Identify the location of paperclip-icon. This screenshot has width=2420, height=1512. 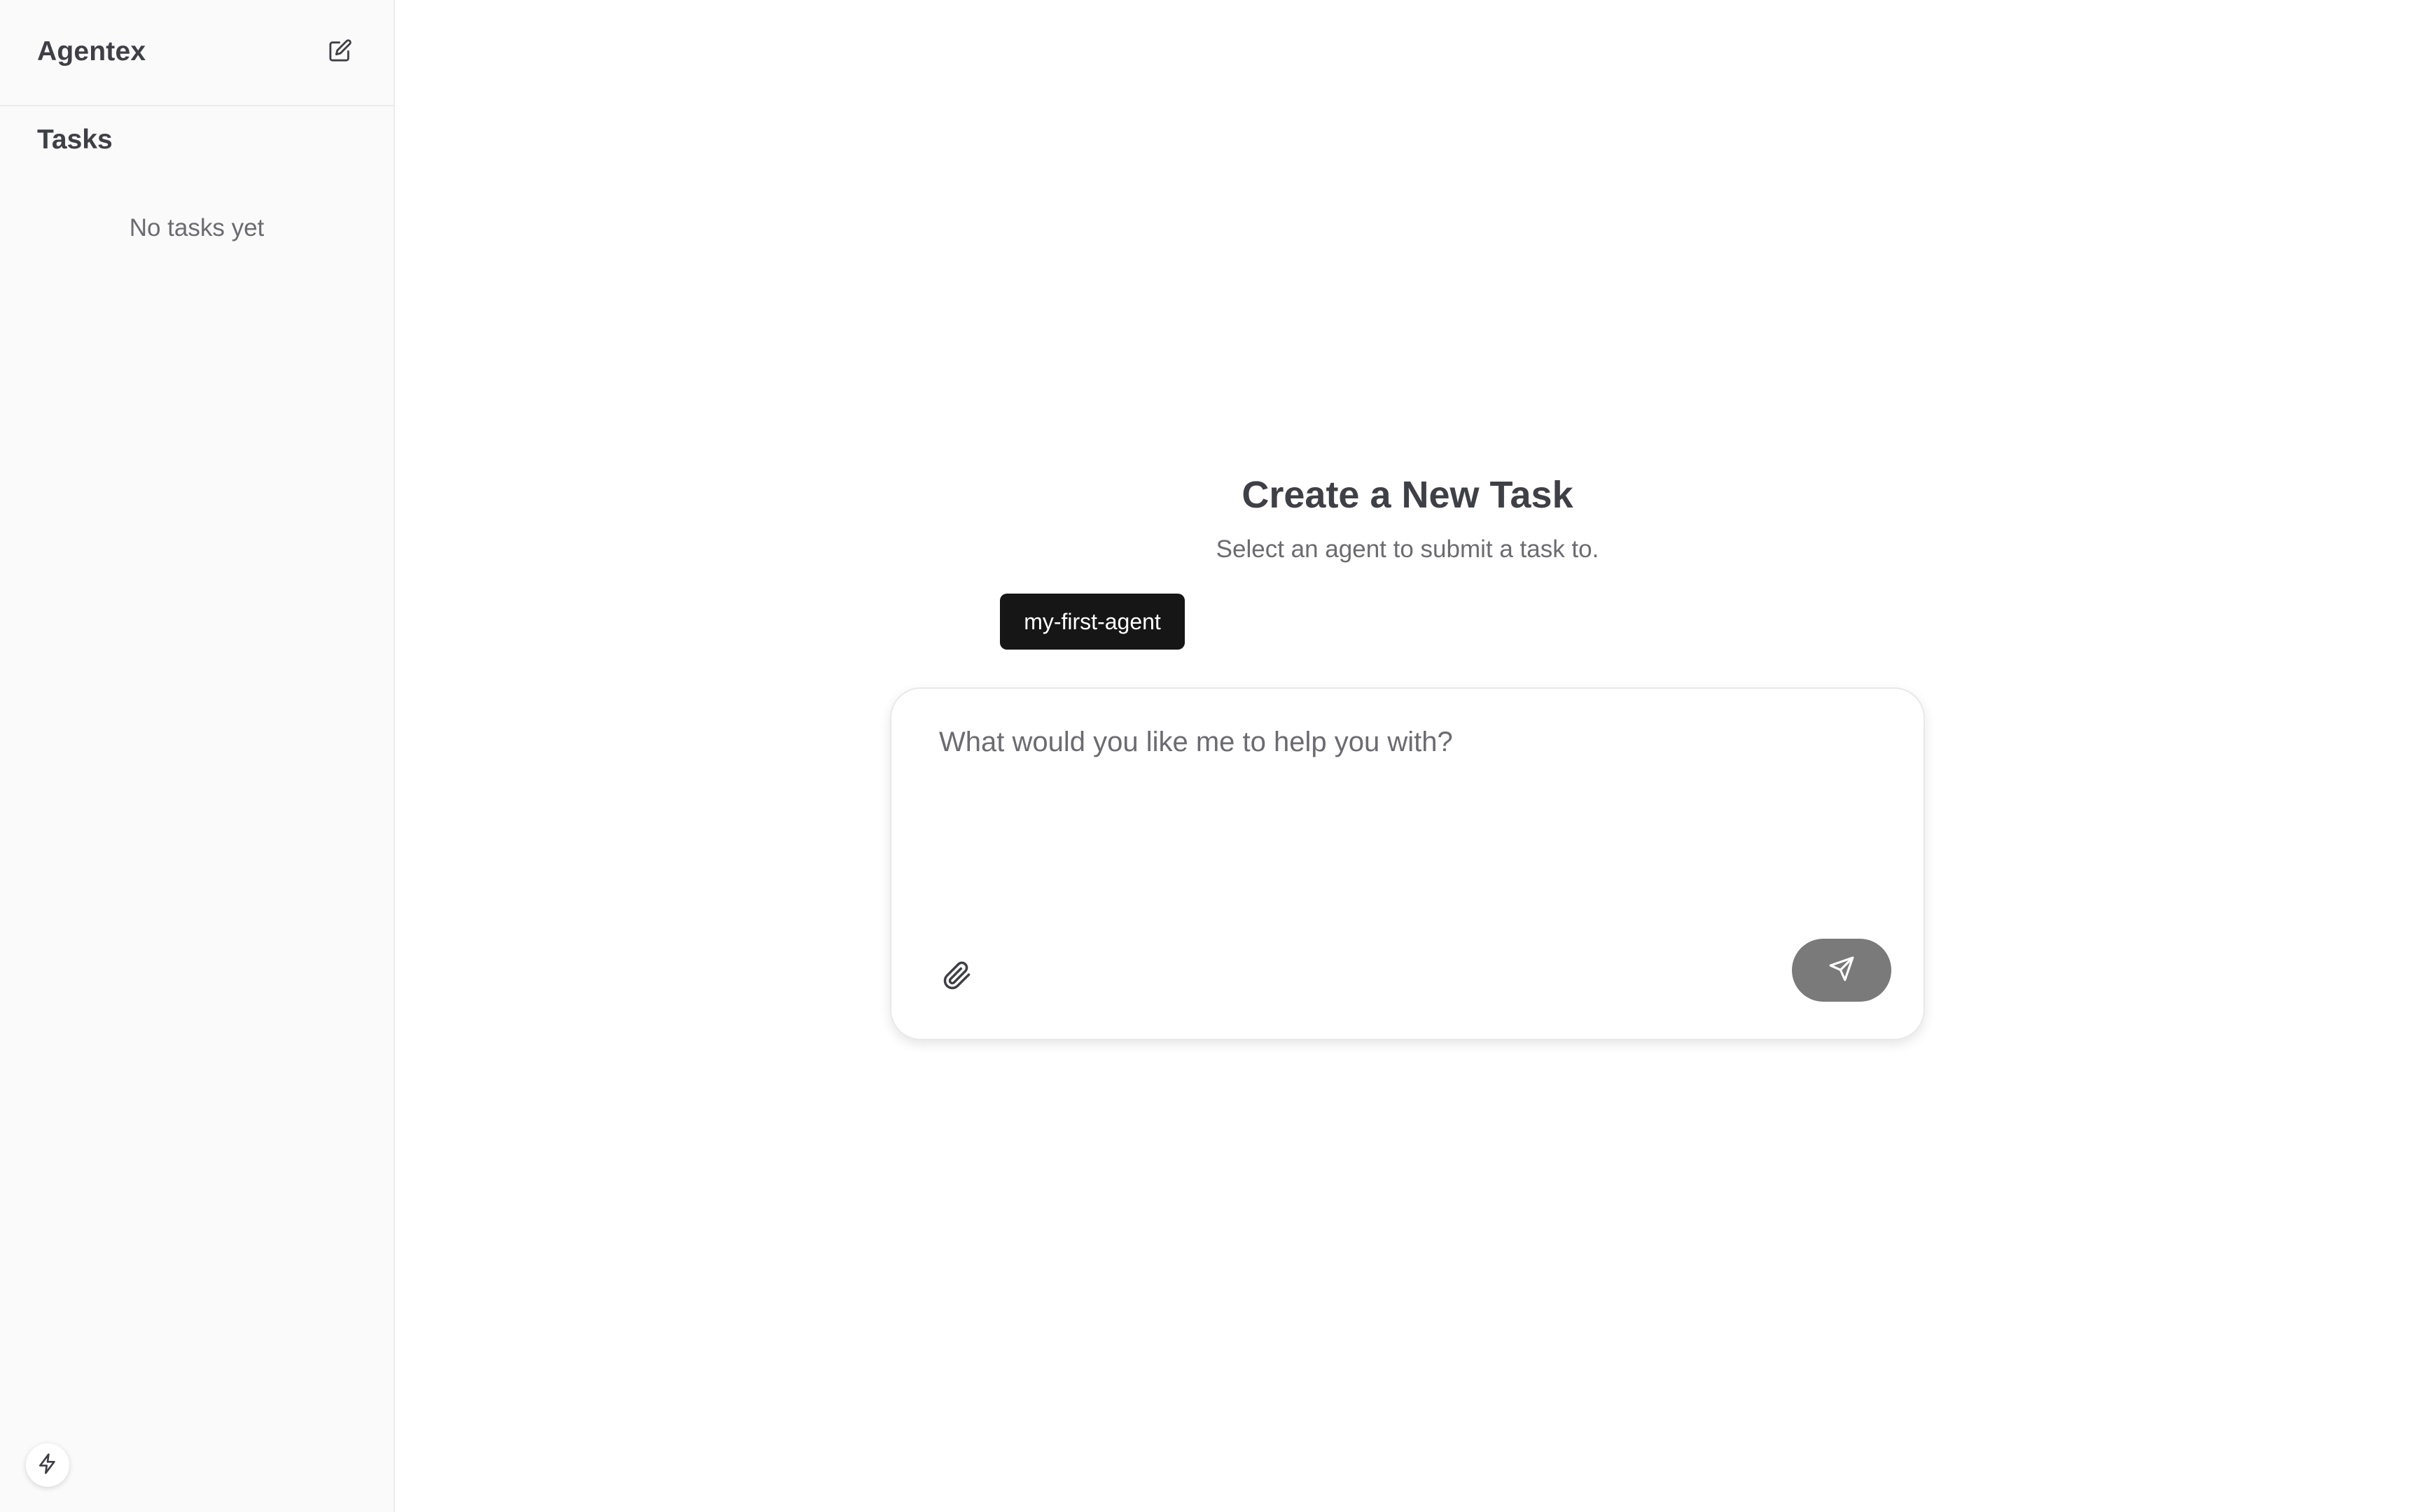
(957, 977).